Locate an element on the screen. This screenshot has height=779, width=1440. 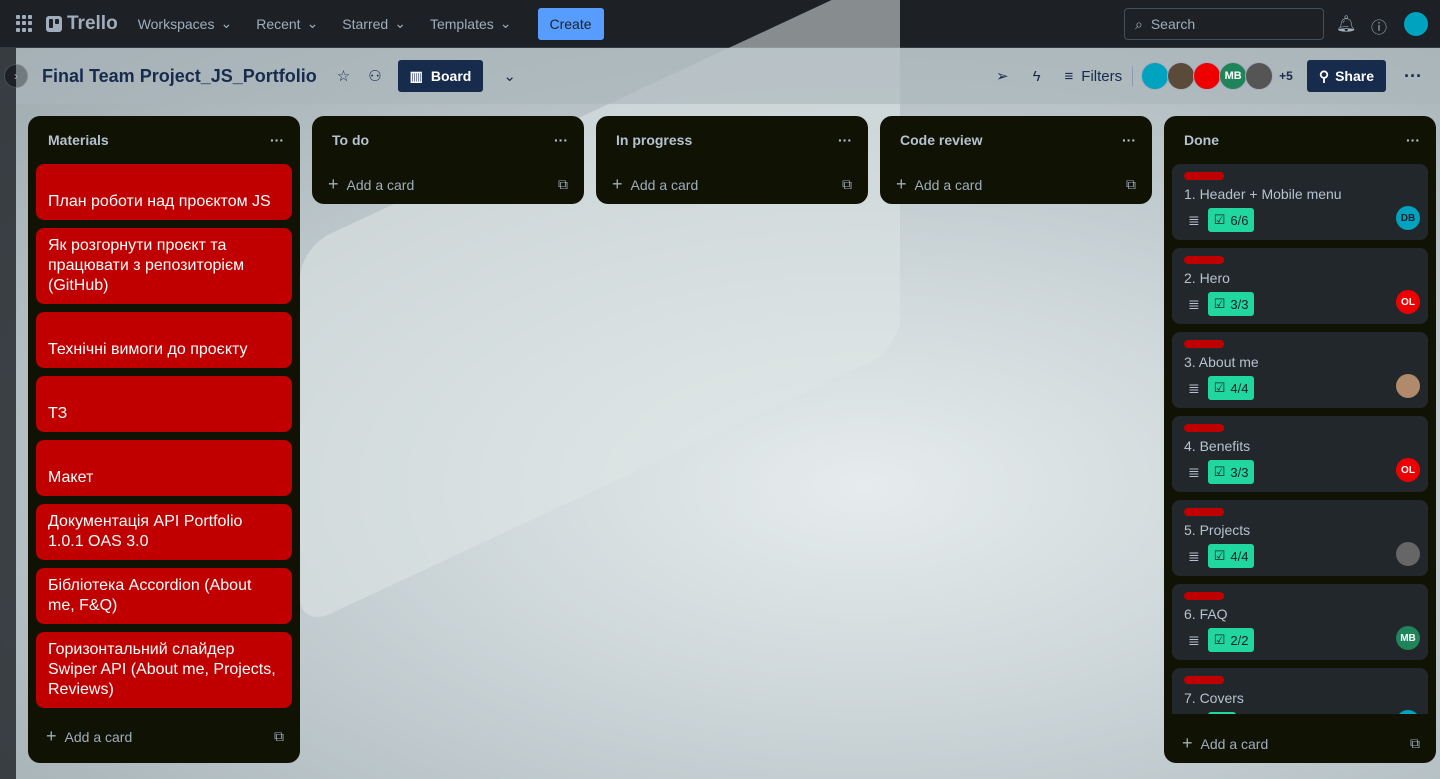
power-ups-icon: ➢ is located at coordinates (1002, 76).